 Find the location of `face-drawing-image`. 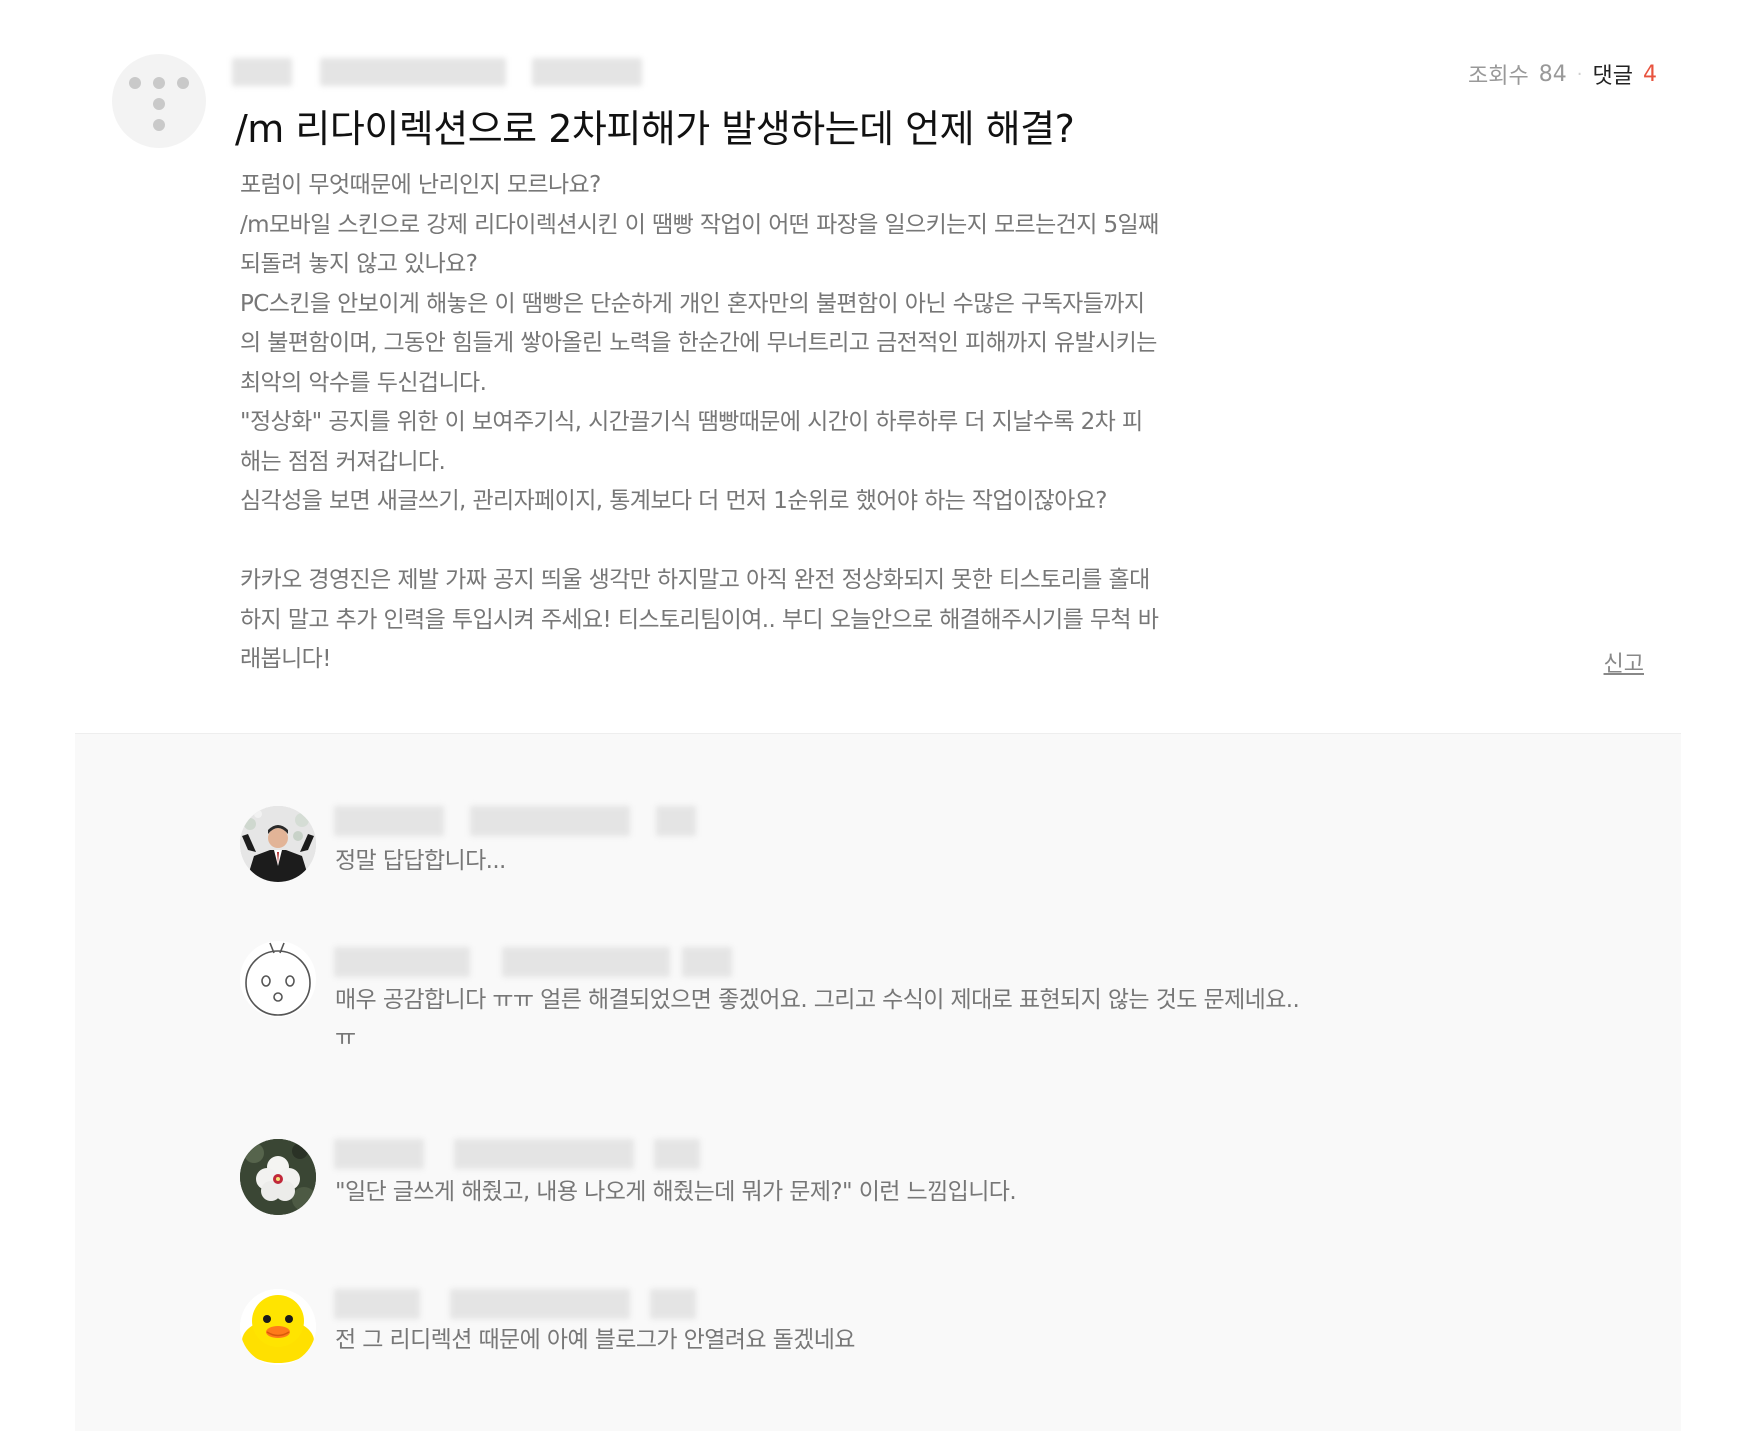

face-drawing-image is located at coordinates (278, 979).